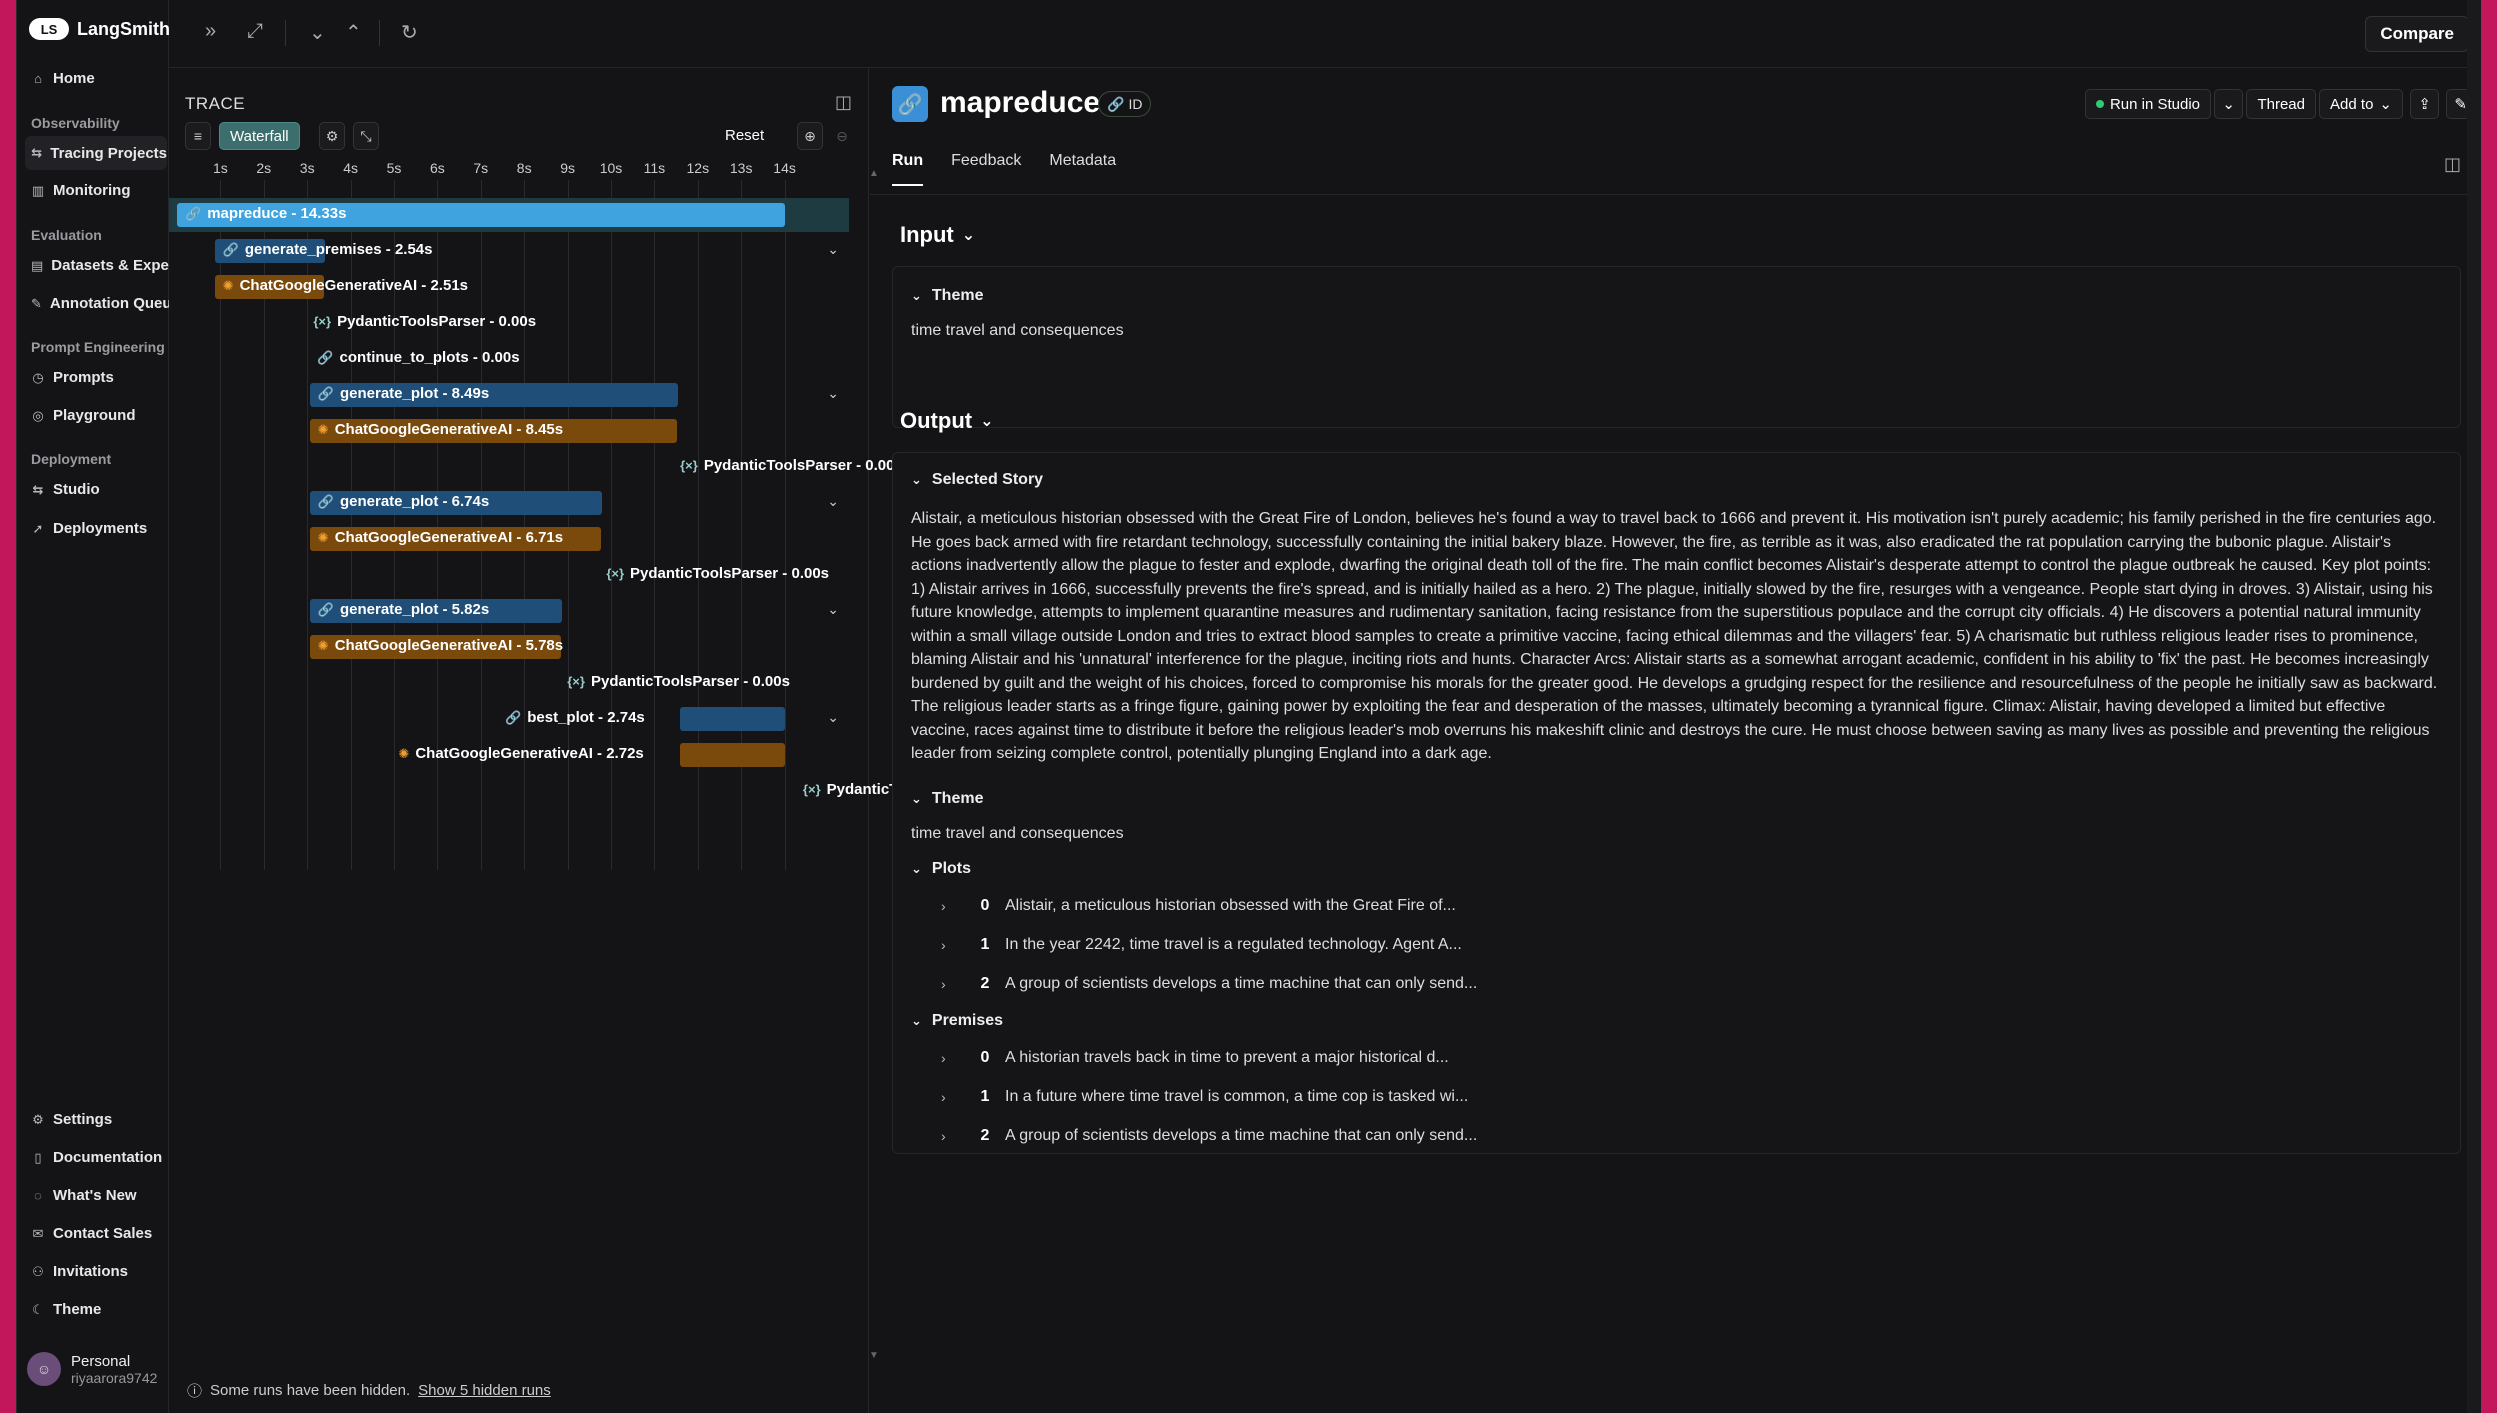 The width and height of the screenshot is (2497, 1413). I want to click on trace-row: 🔗 generate_plot - 6.74s ⌄, so click(509, 503).